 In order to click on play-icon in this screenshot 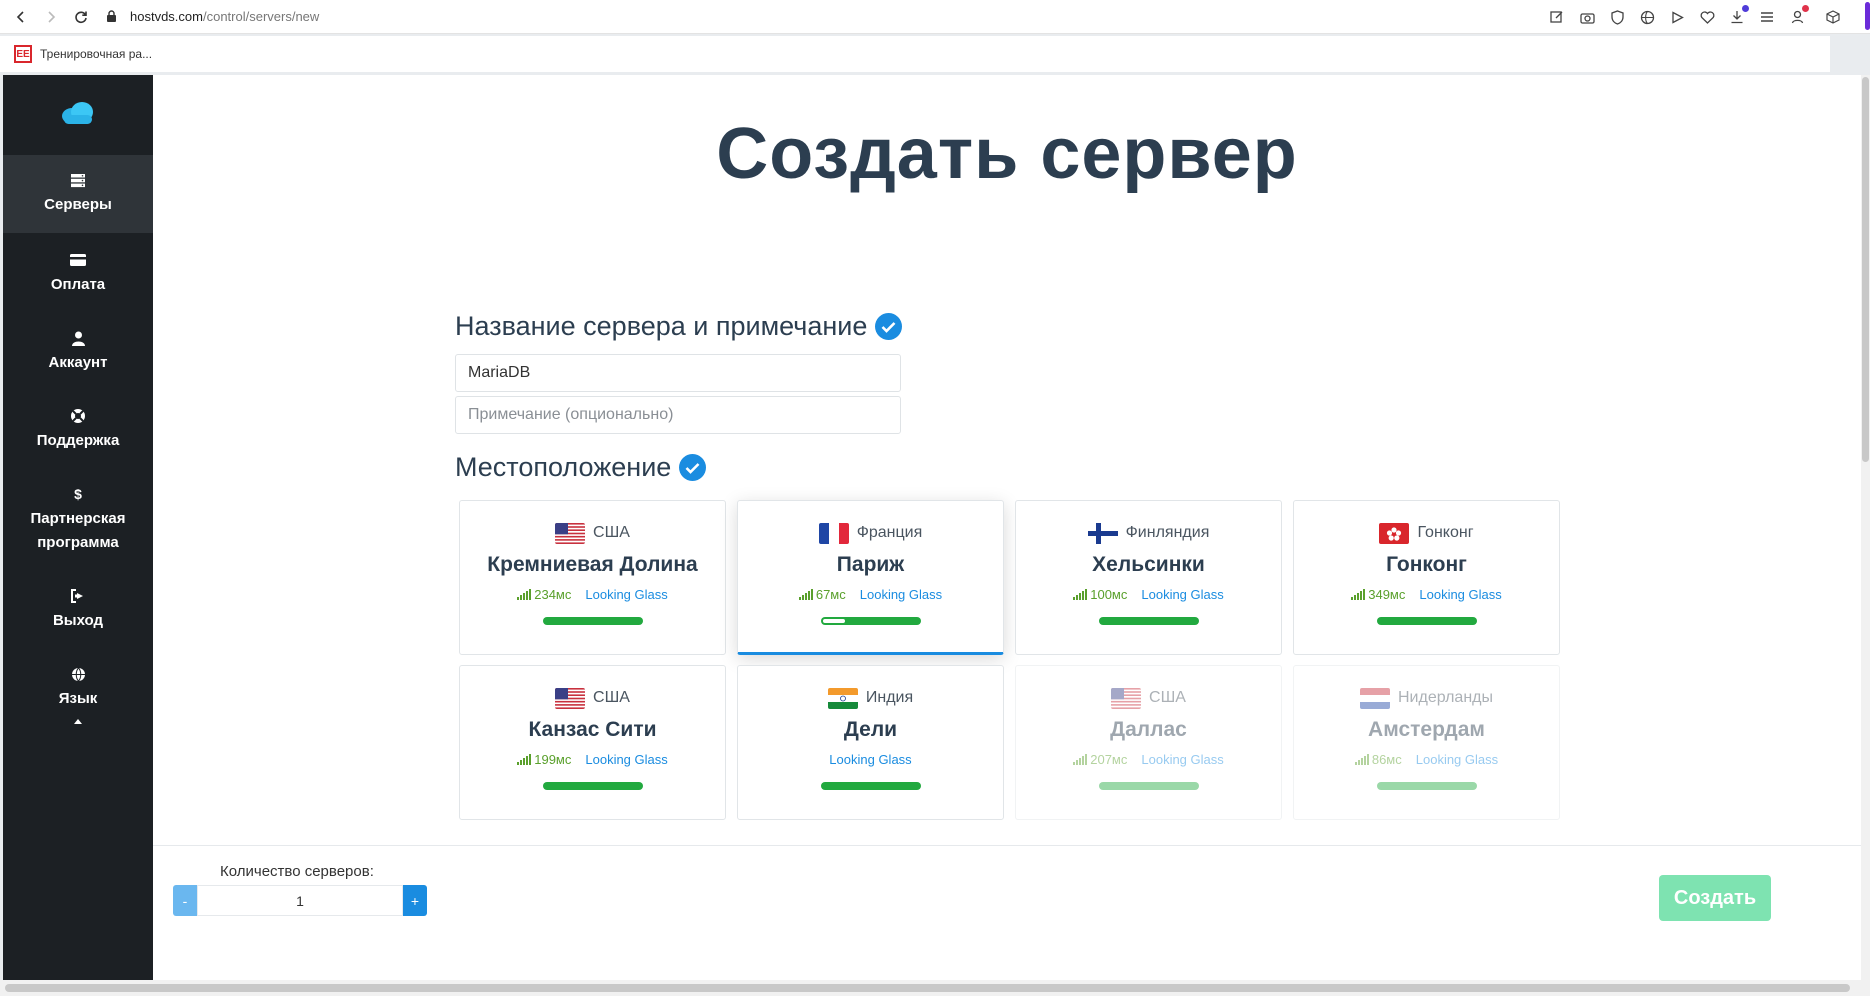, I will do `click(1677, 17)`.